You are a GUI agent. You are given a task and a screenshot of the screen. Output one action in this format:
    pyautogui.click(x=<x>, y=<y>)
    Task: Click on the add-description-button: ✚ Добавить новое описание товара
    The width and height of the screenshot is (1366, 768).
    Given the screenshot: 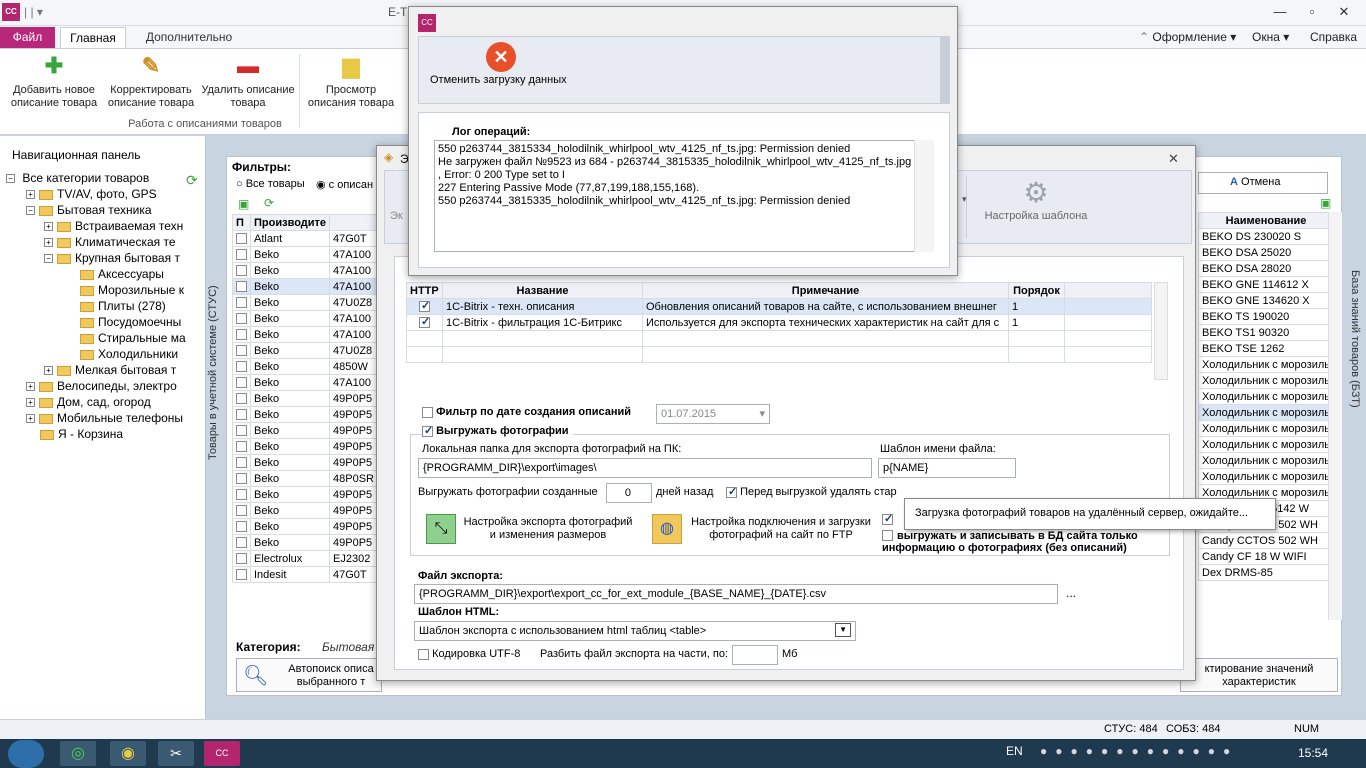 What is the action you would take?
    pyautogui.click(x=54, y=82)
    